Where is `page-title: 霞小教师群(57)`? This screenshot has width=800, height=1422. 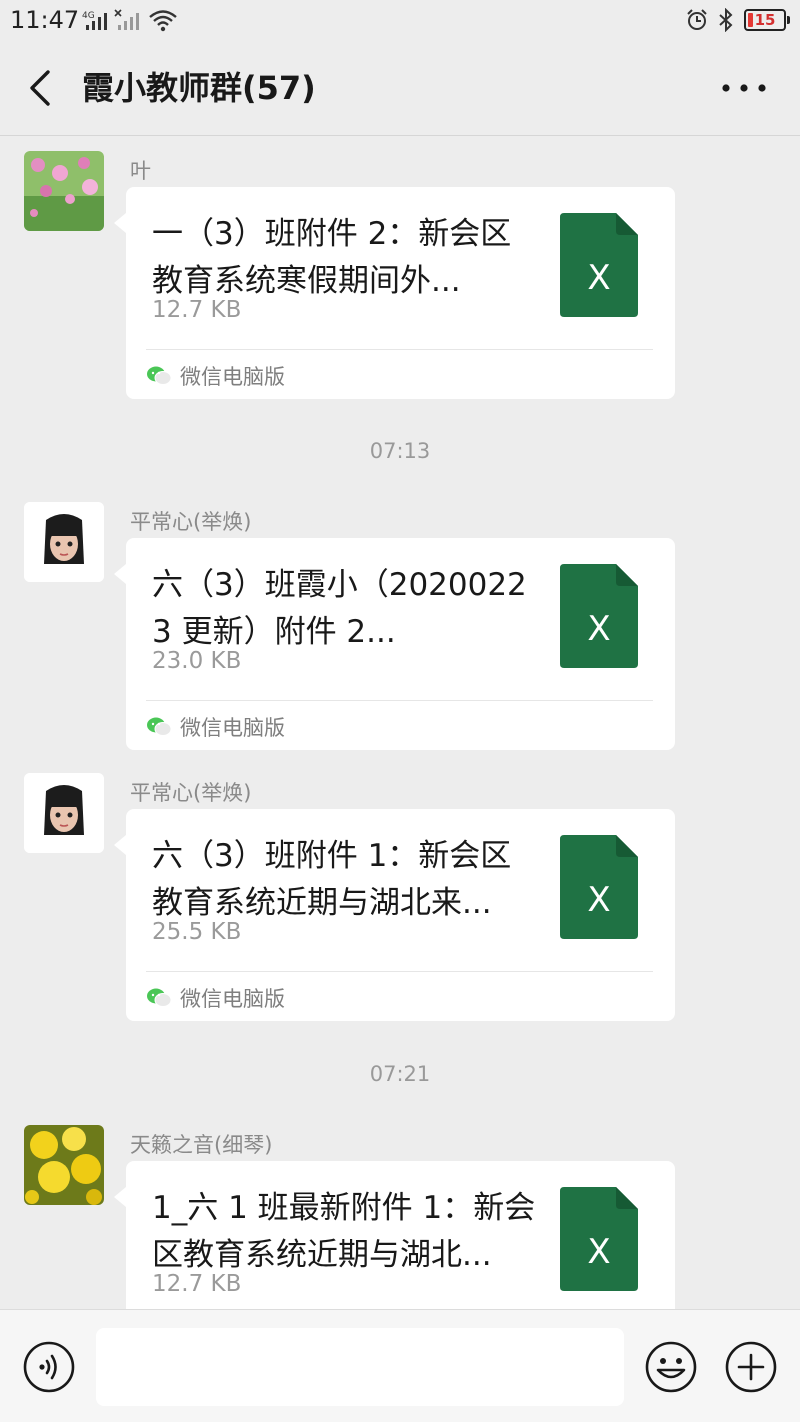 page-title: 霞小教师群(57) is located at coordinates (199, 88).